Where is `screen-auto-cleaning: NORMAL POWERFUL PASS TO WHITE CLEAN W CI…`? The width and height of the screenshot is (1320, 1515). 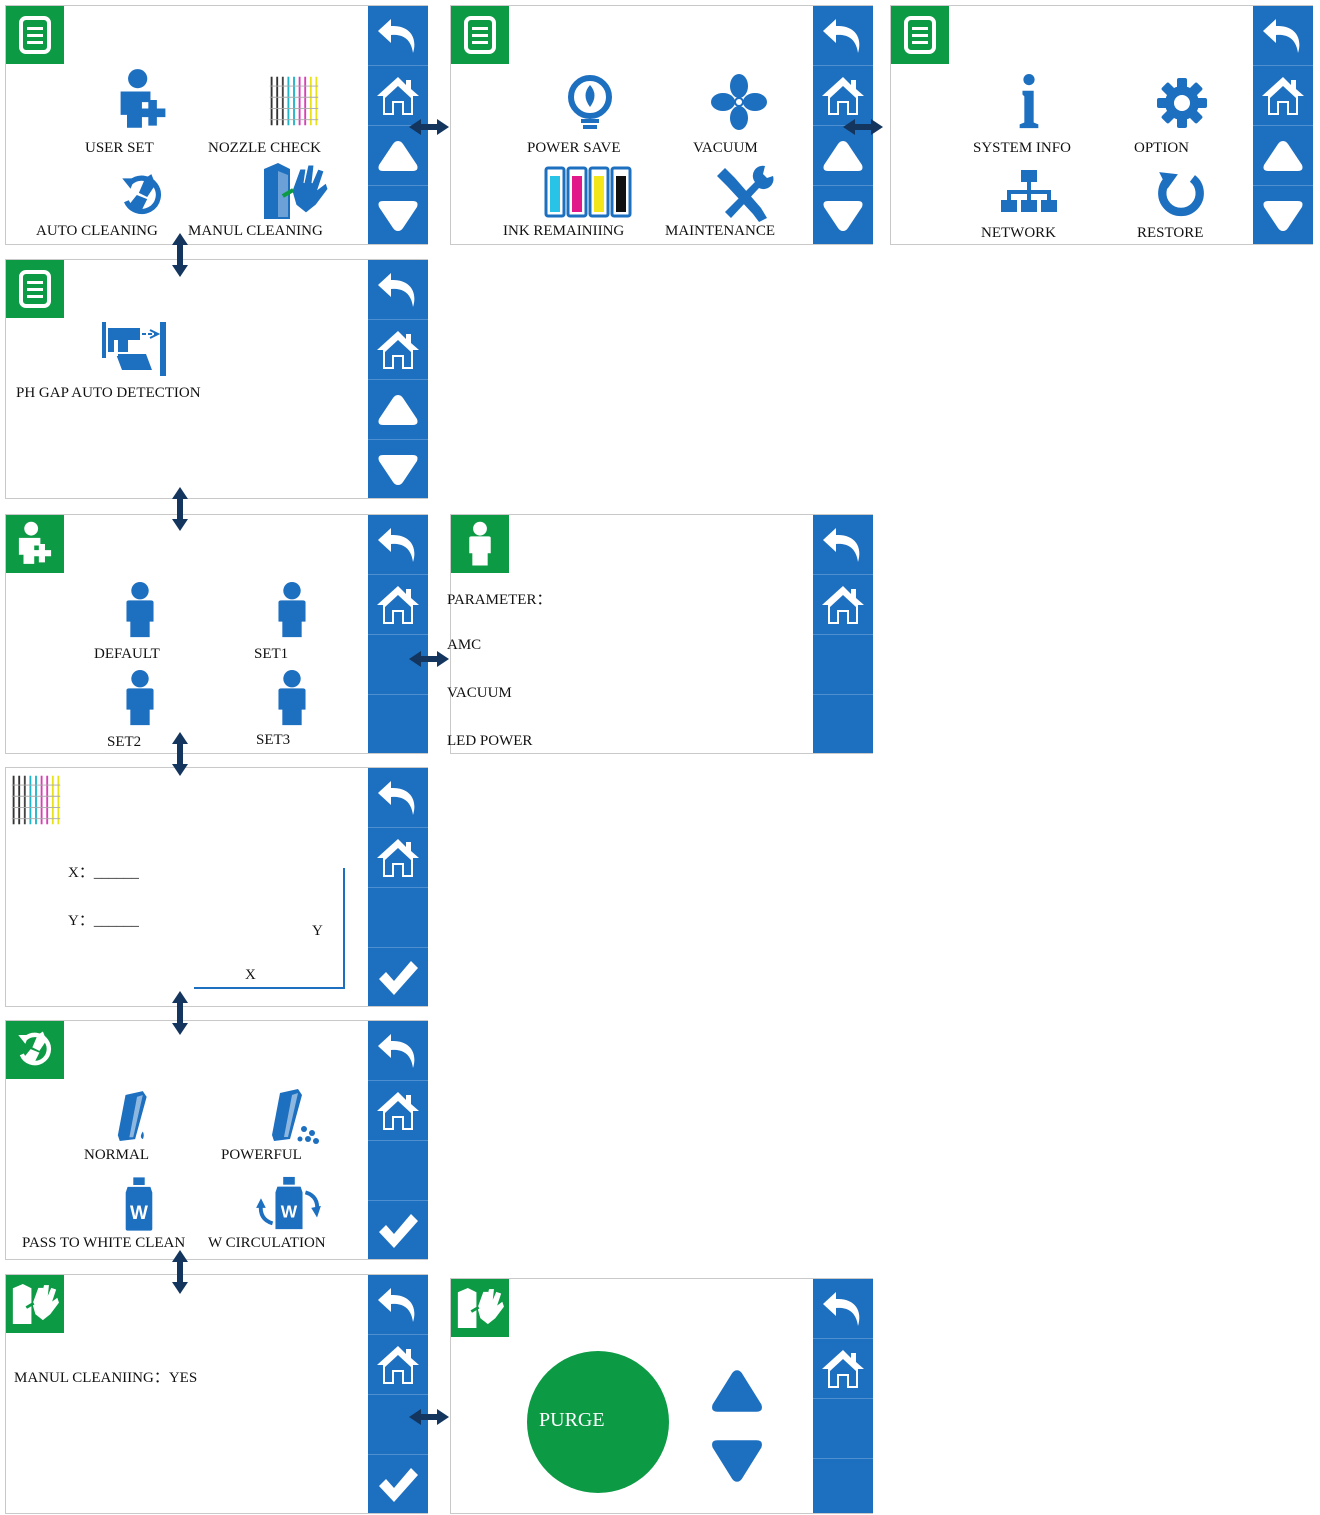 screen-auto-cleaning: NORMAL POWERFUL PASS TO WHITE CLEAN W CI… is located at coordinates (216, 1140).